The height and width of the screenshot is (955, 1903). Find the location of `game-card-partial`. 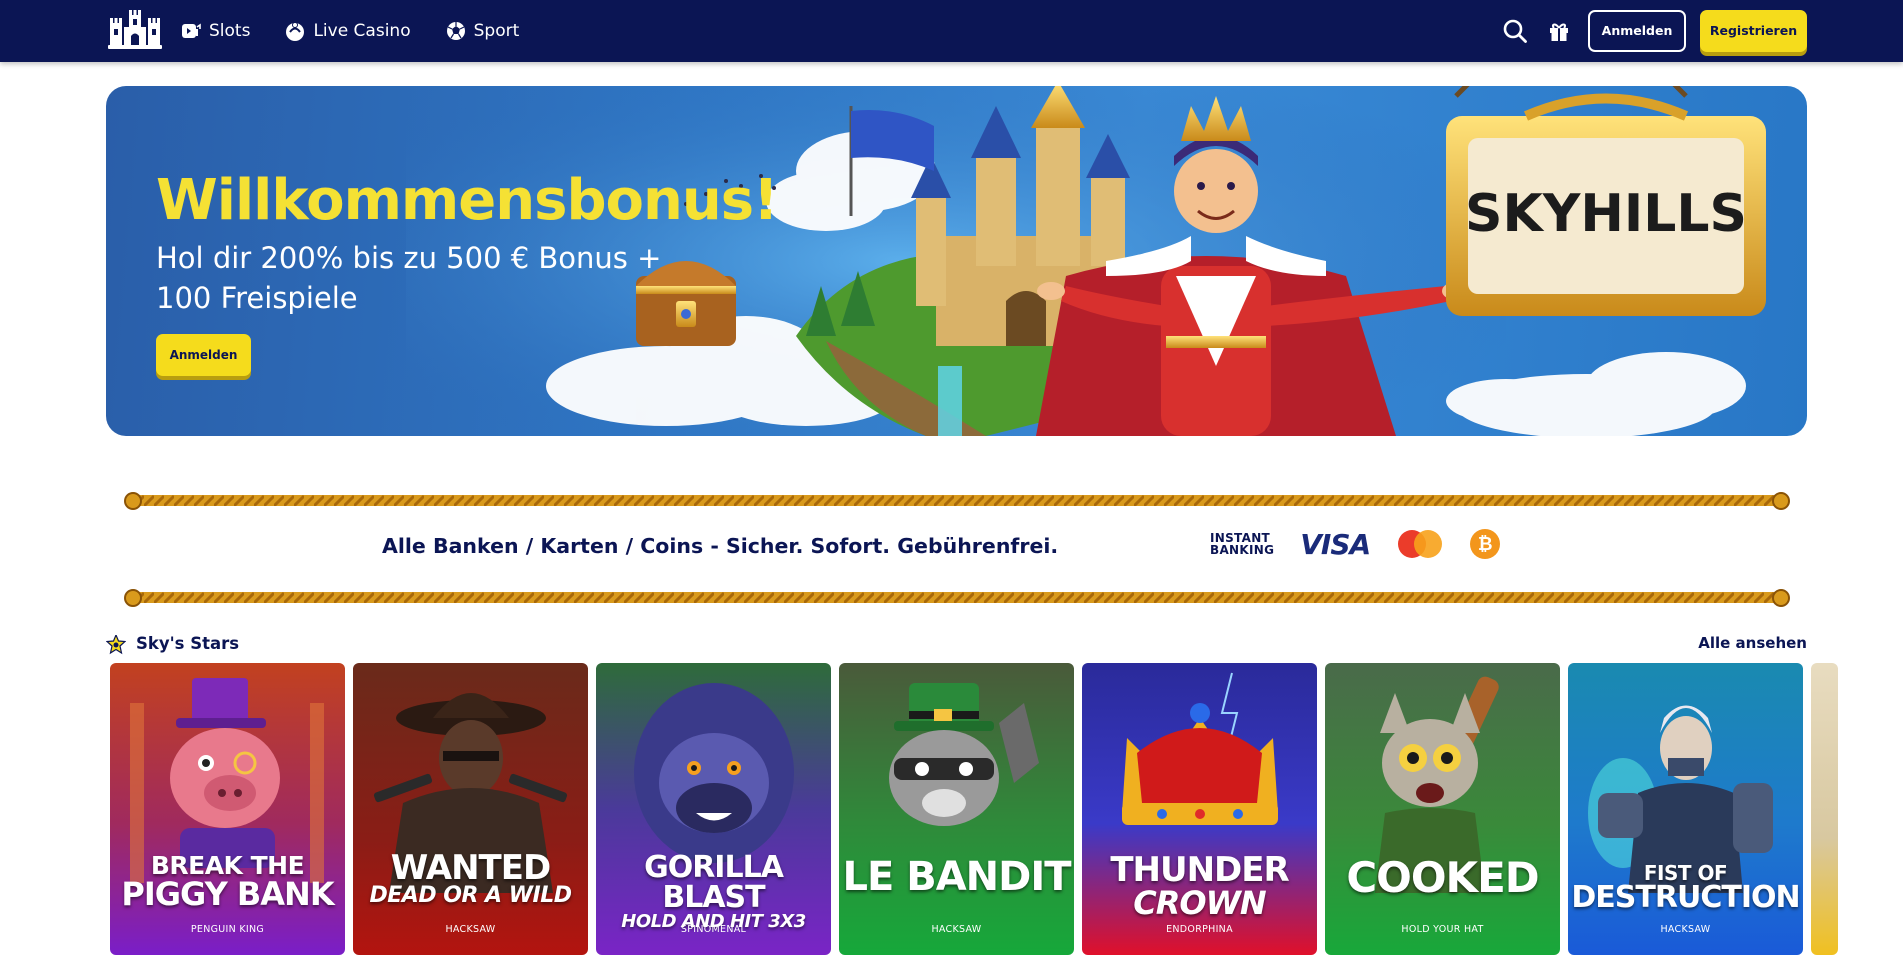

game-card-partial is located at coordinates (1824, 809).